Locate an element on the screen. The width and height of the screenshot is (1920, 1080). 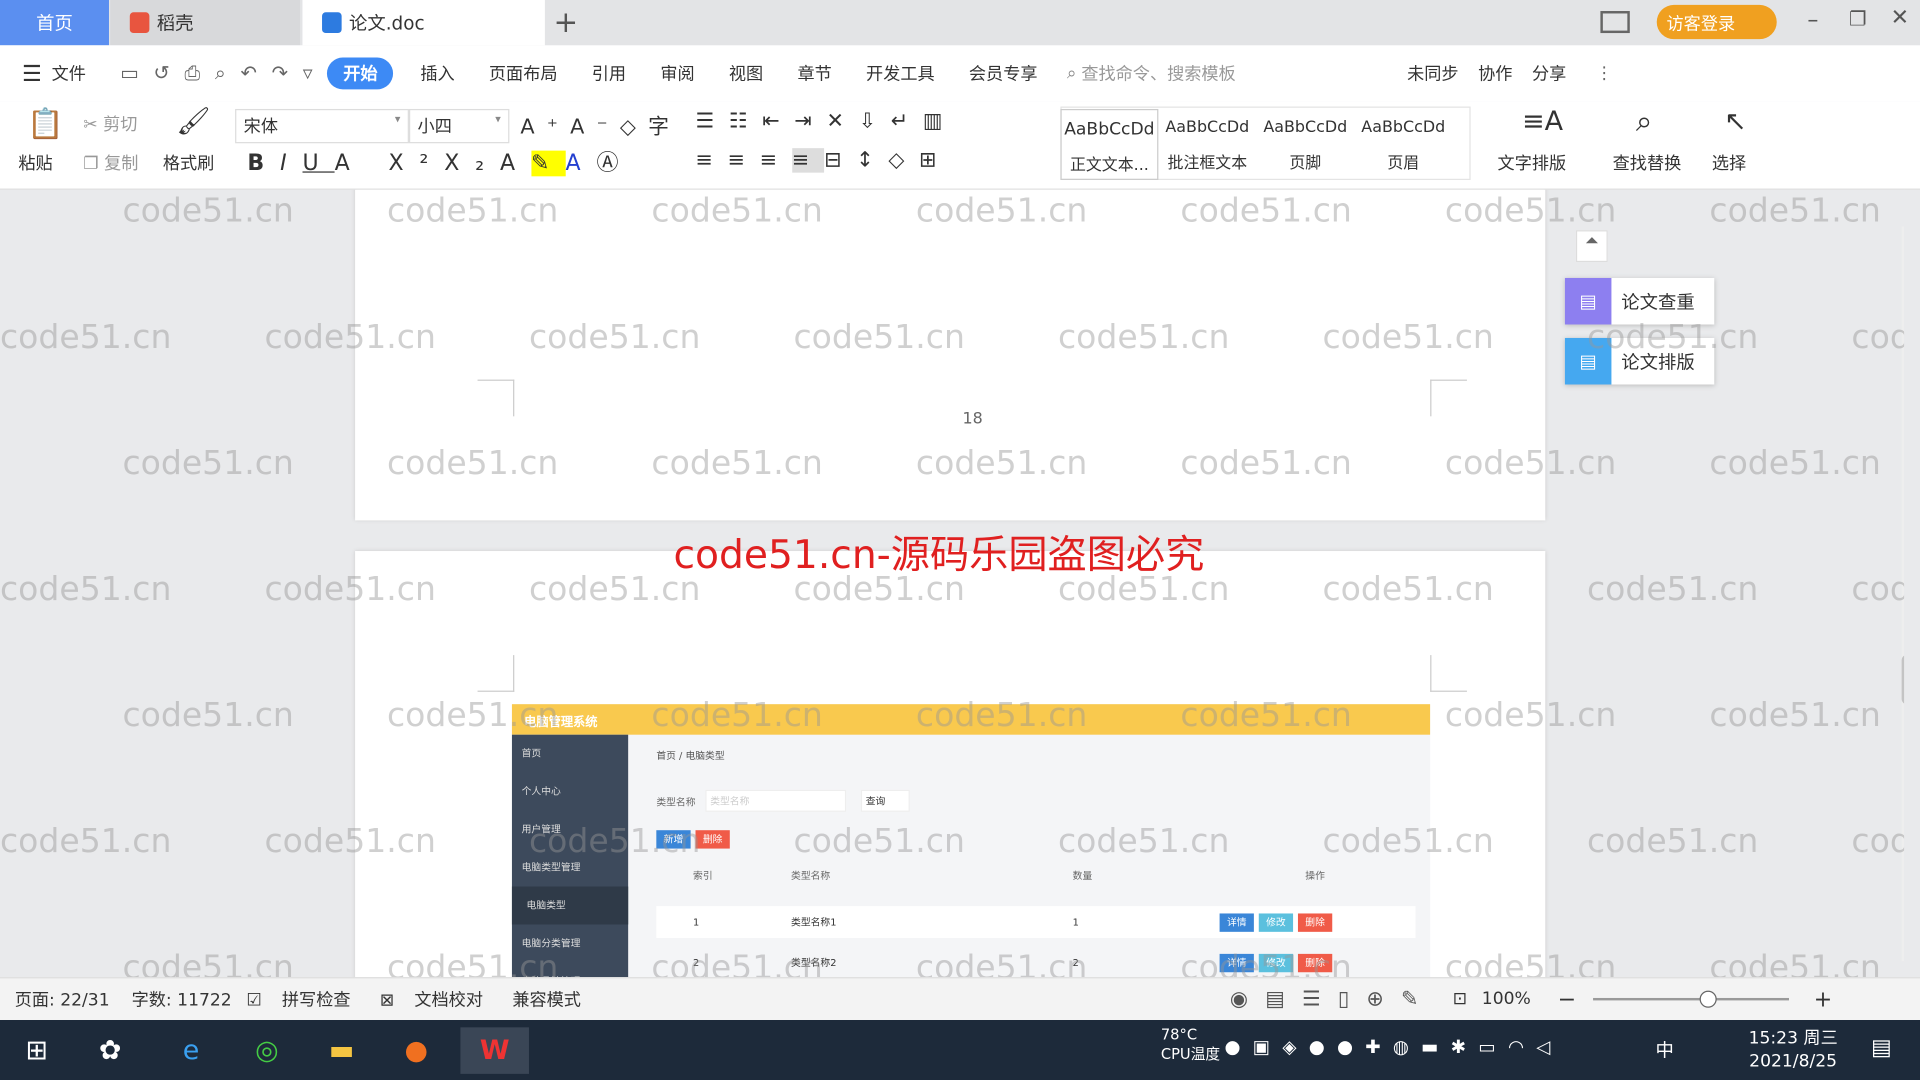
font-size-select: 小四 ▾ is located at coordinates (459, 126).